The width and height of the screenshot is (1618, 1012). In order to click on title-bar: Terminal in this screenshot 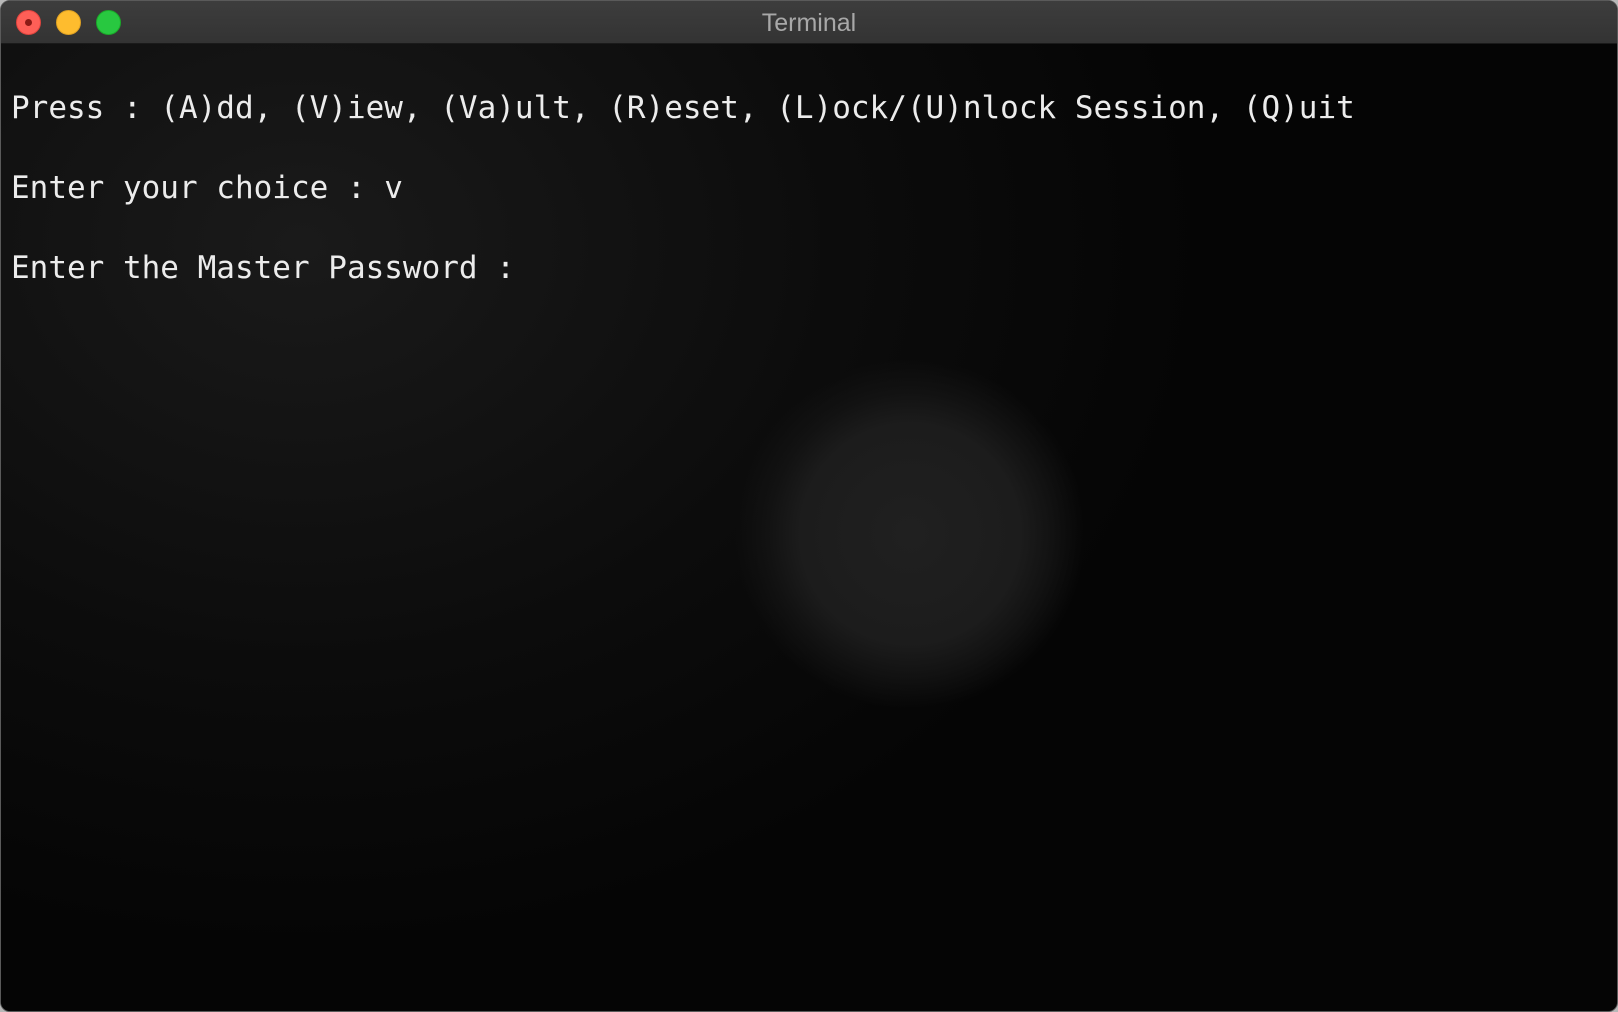, I will do `click(809, 22)`.